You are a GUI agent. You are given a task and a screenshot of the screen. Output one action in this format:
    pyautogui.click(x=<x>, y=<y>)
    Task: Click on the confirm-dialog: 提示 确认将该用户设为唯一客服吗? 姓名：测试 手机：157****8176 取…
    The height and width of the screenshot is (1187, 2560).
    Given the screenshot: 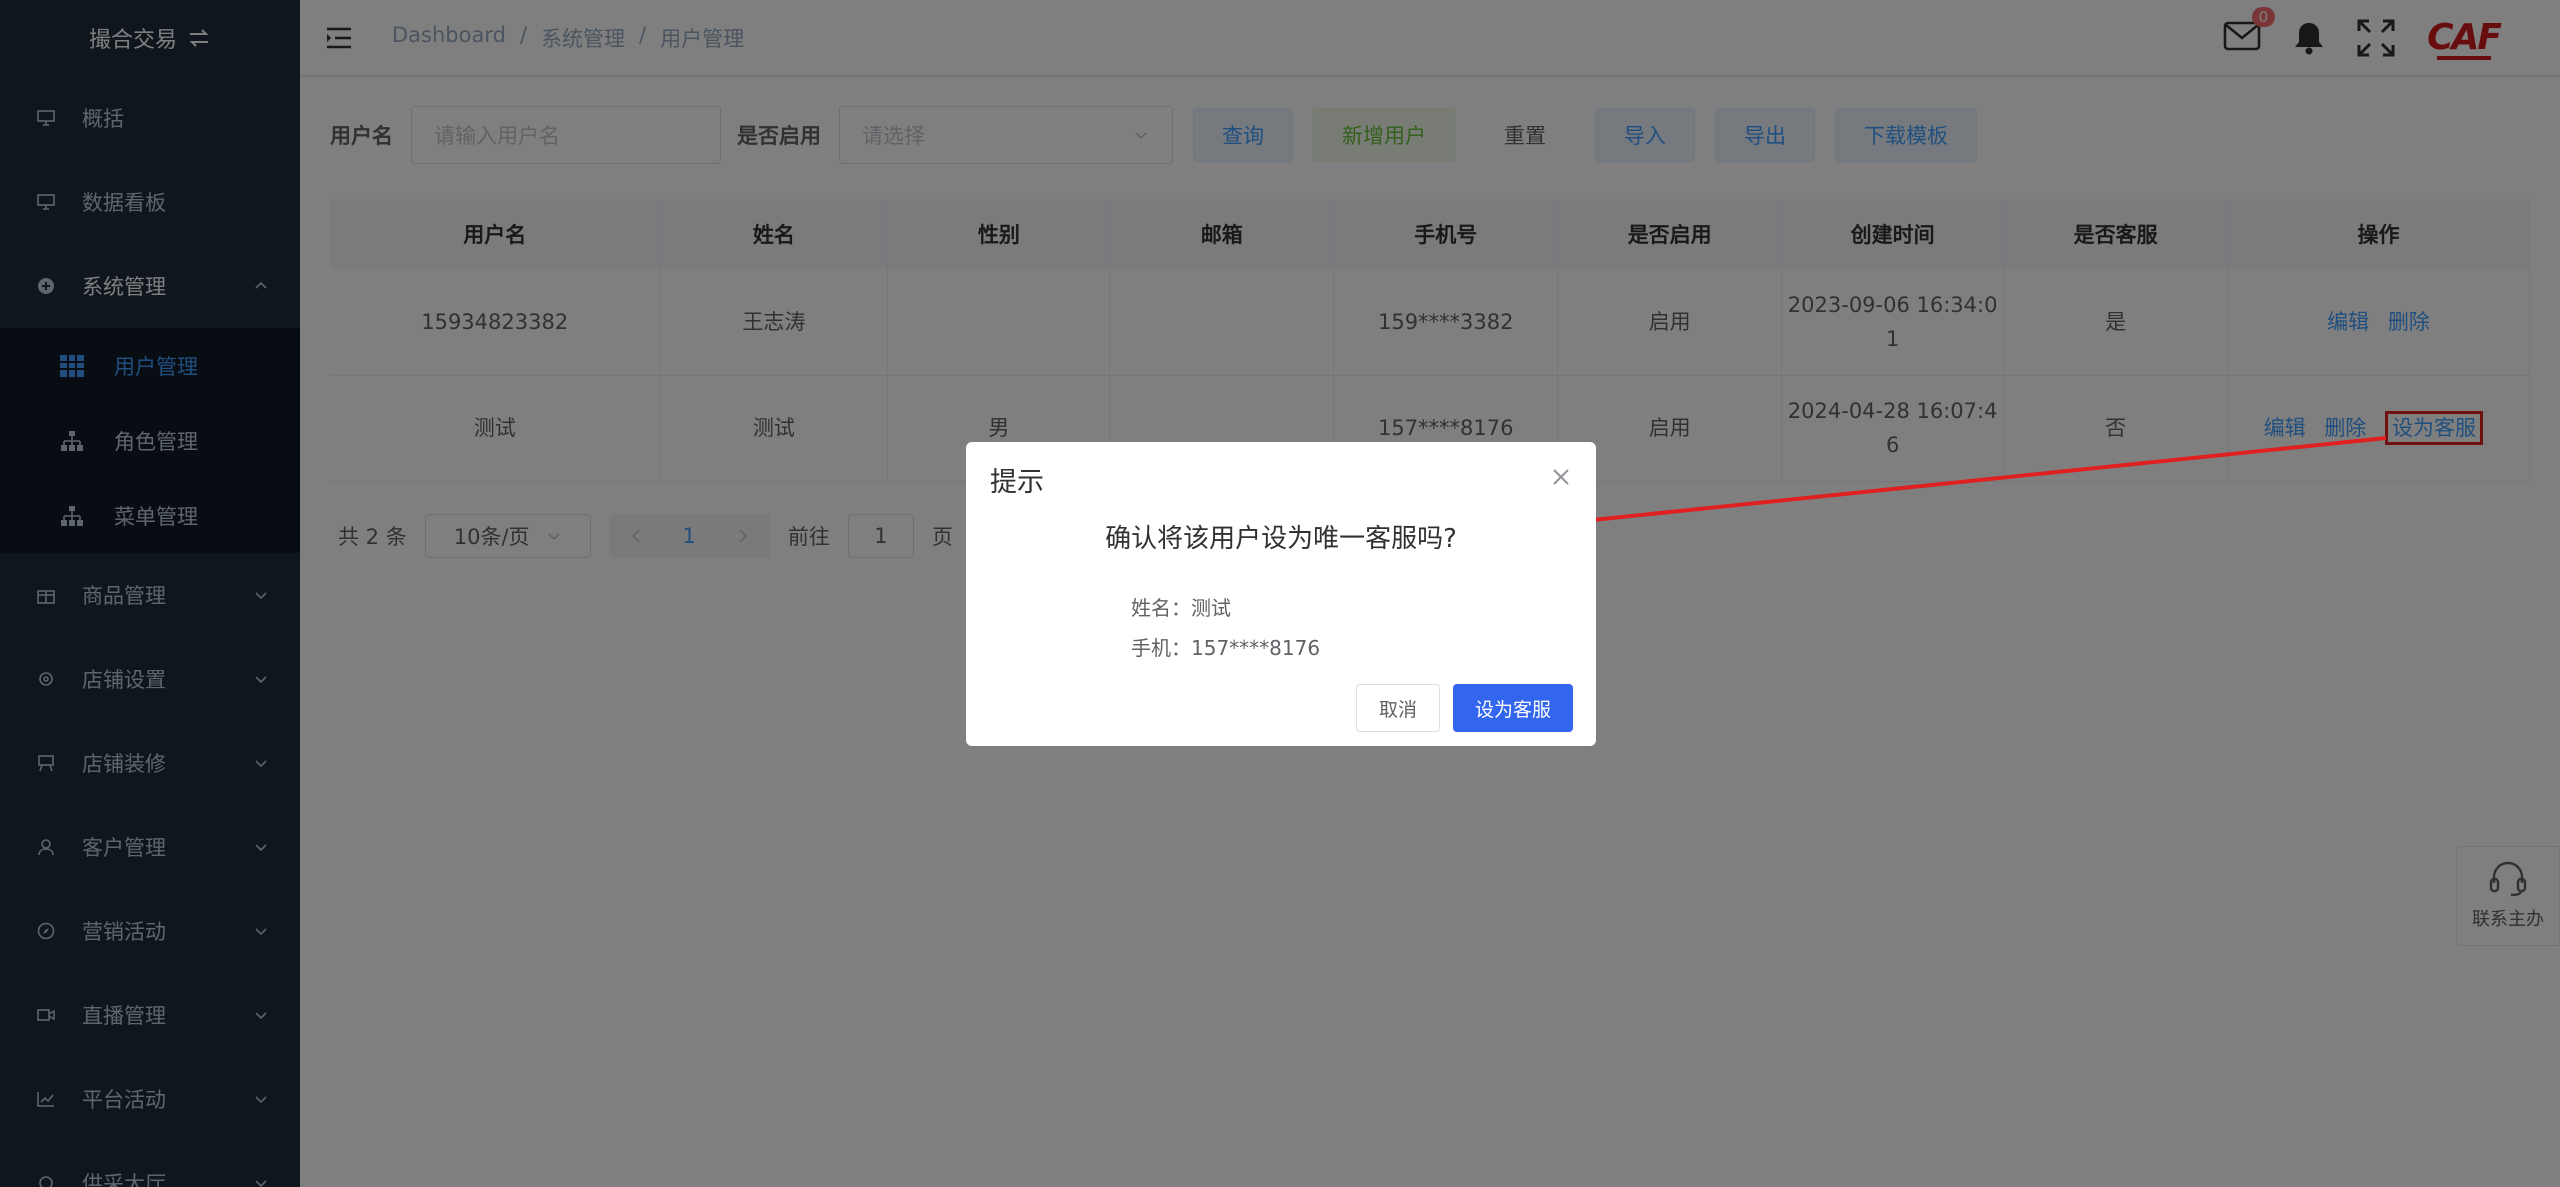 What is the action you would take?
    pyautogui.click(x=1281, y=594)
    